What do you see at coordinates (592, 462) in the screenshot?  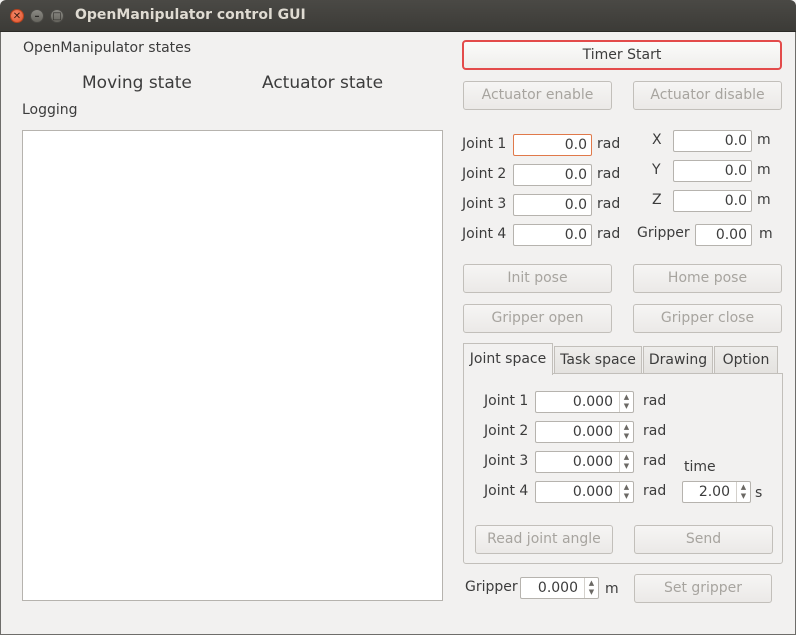 I see `js-joint-3-value: 0.000` at bounding box center [592, 462].